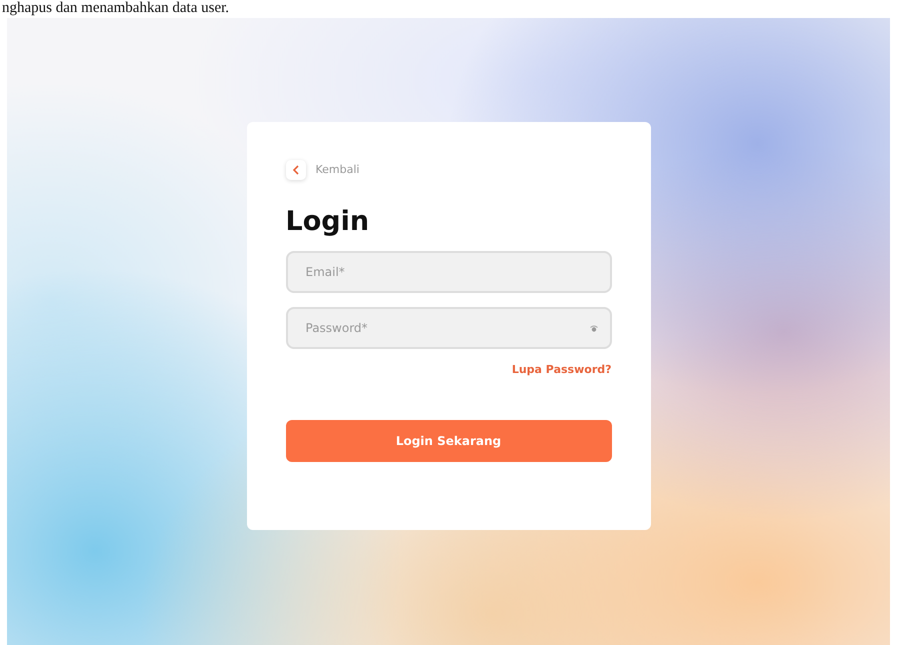 The image size is (898, 645). What do you see at coordinates (594, 328) in the screenshot?
I see `eye-icon` at bounding box center [594, 328].